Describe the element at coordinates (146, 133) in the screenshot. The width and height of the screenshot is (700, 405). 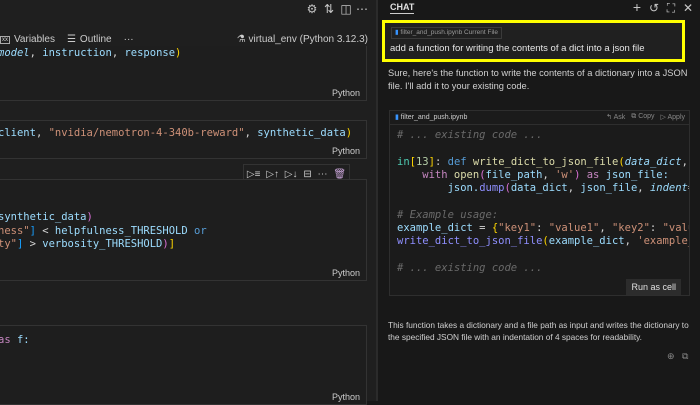
I see `code-token: "nvidia/nemotron-4-340b-reward"` at that location.